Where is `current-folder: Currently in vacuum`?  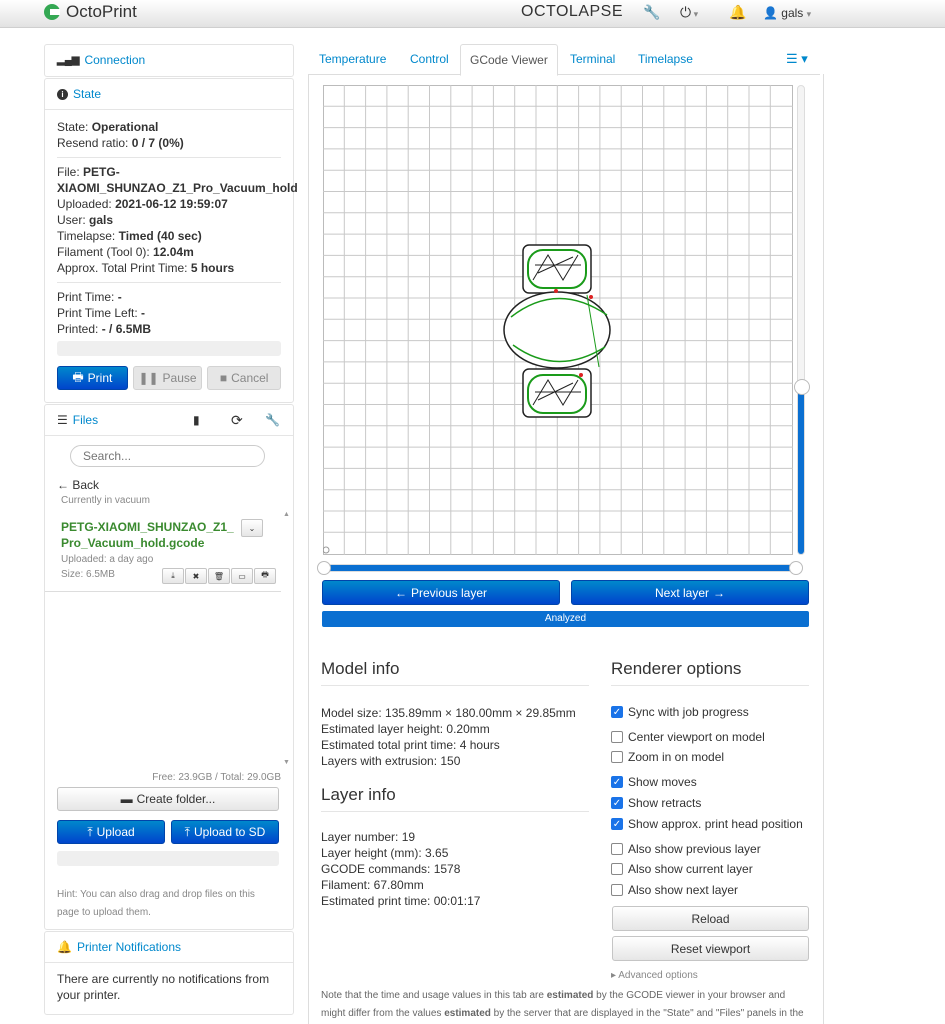 current-folder: Currently in vacuum is located at coordinates (105, 500).